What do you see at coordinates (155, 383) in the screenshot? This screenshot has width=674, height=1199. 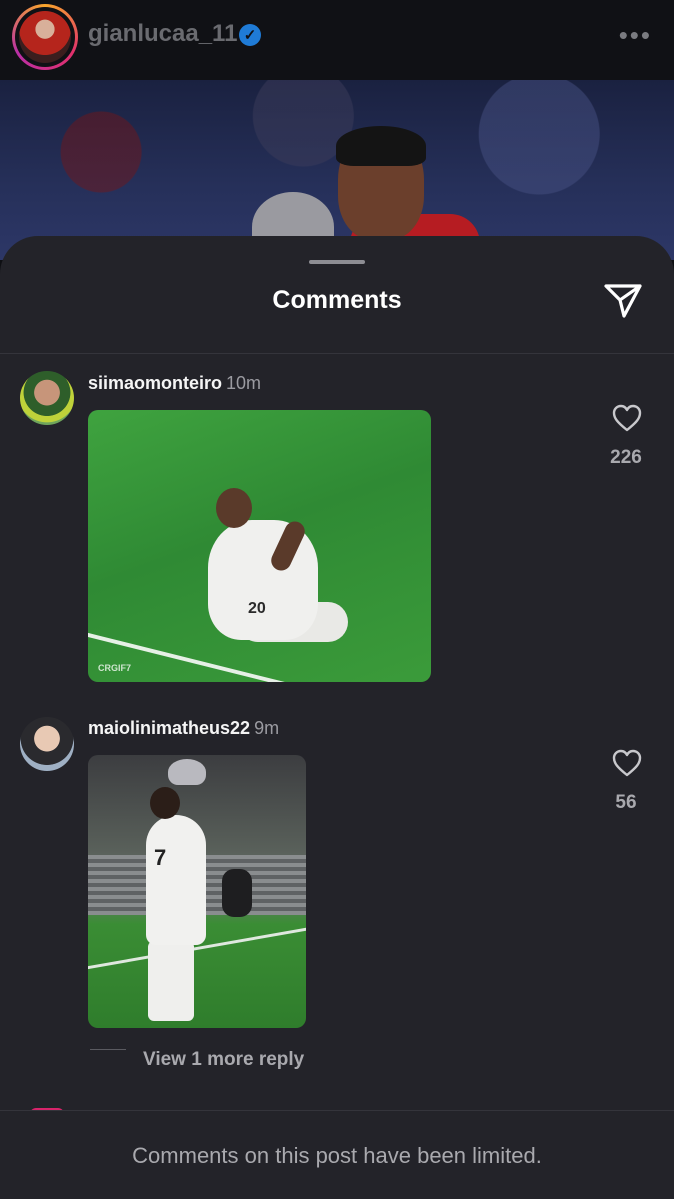 I see `comment-username: siimaomonteiro` at bounding box center [155, 383].